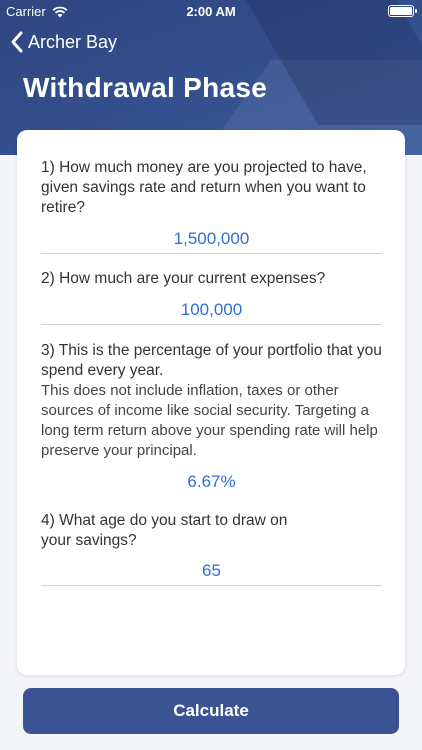 The width and height of the screenshot is (422, 750). What do you see at coordinates (183, 278) in the screenshot?
I see `question-2-label: 2) How much are your current expenses?` at bounding box center [183, 278].